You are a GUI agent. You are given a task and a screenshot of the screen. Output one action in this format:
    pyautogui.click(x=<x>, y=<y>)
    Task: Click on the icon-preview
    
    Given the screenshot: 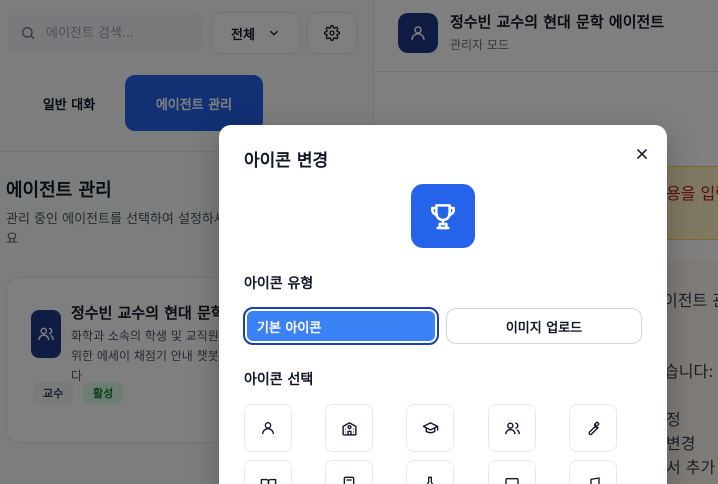 What is the action you would take?
    pyautogui.click(x=443, y=216)
    